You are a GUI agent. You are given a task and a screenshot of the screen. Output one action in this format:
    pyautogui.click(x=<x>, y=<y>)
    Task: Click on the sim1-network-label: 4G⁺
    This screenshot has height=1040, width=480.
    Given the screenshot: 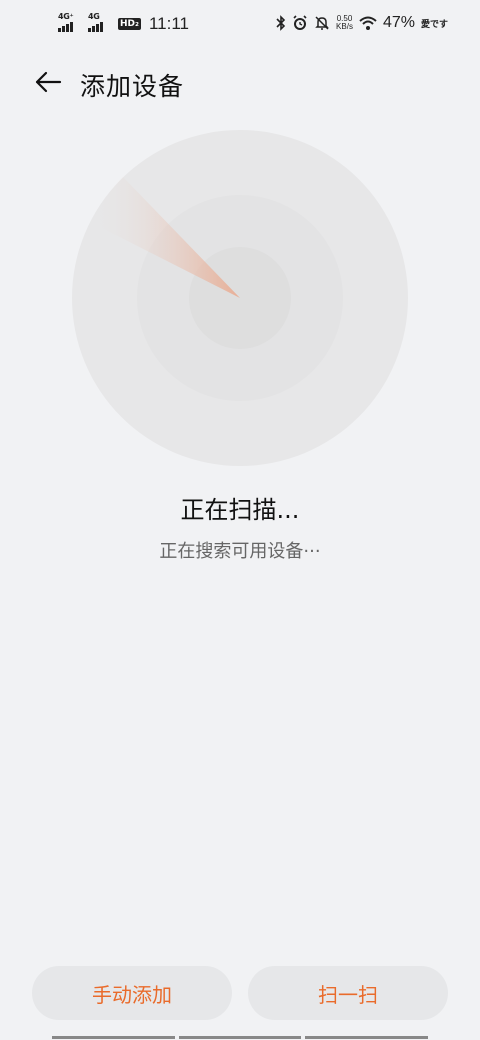 What is the action you would take?
    pyautogui.click(x=66, y=16)
    